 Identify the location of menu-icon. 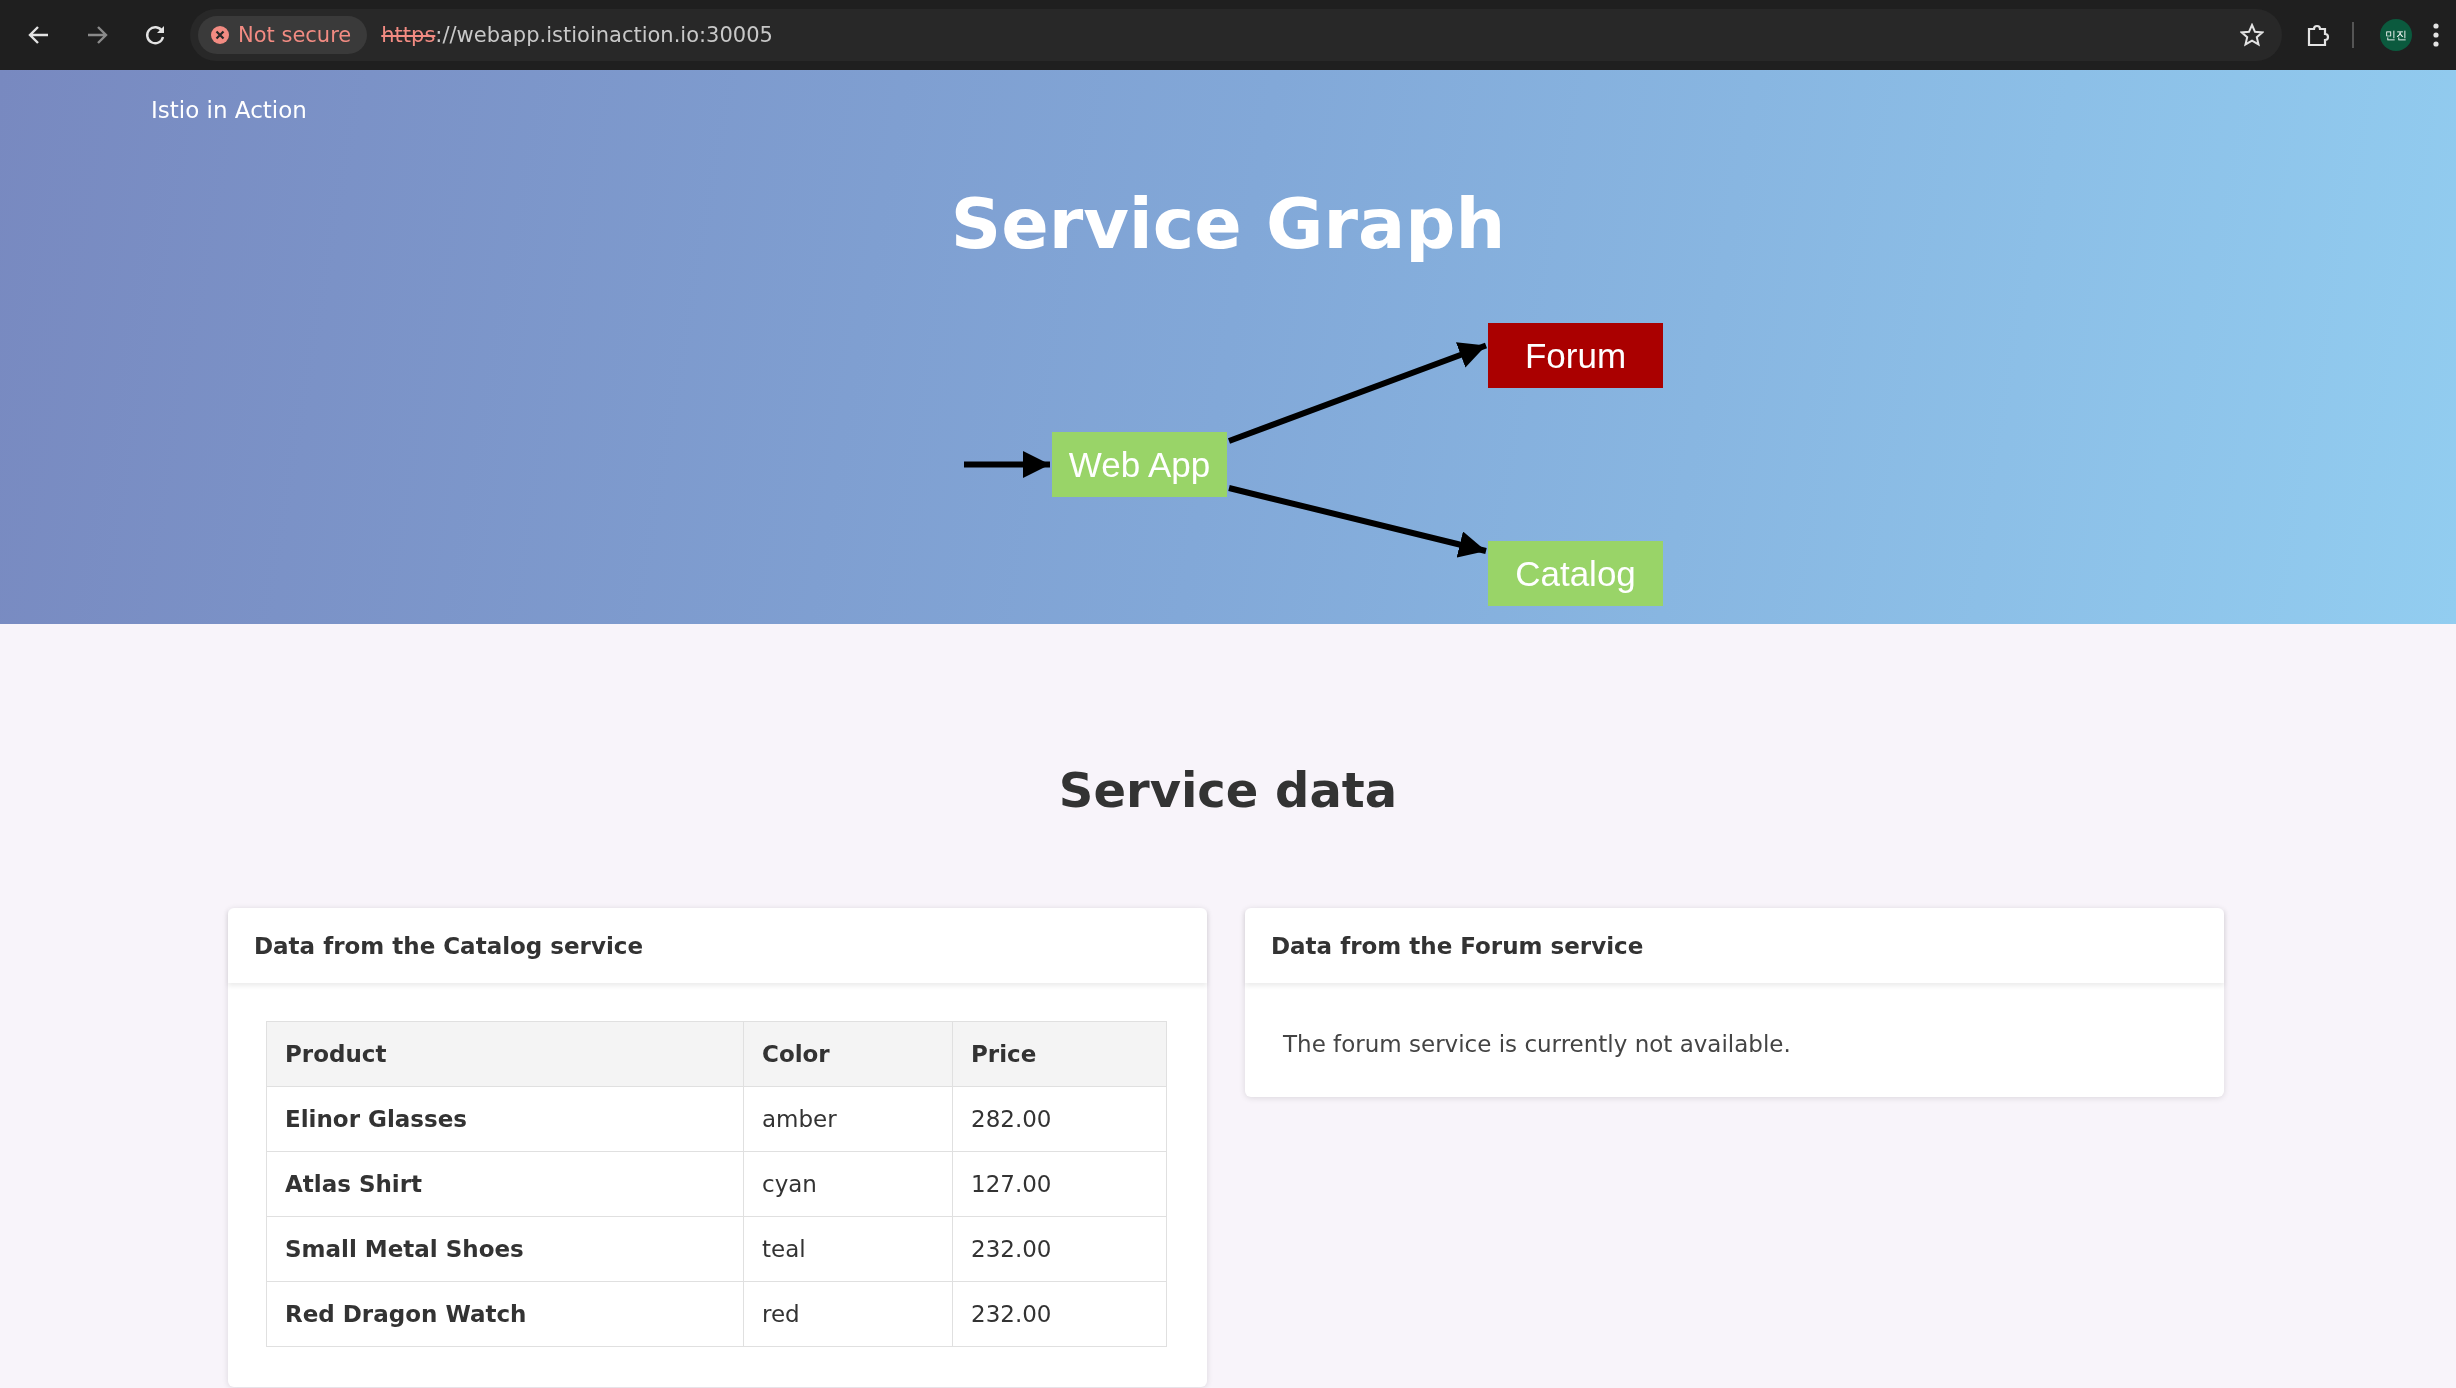
(2436, 35).